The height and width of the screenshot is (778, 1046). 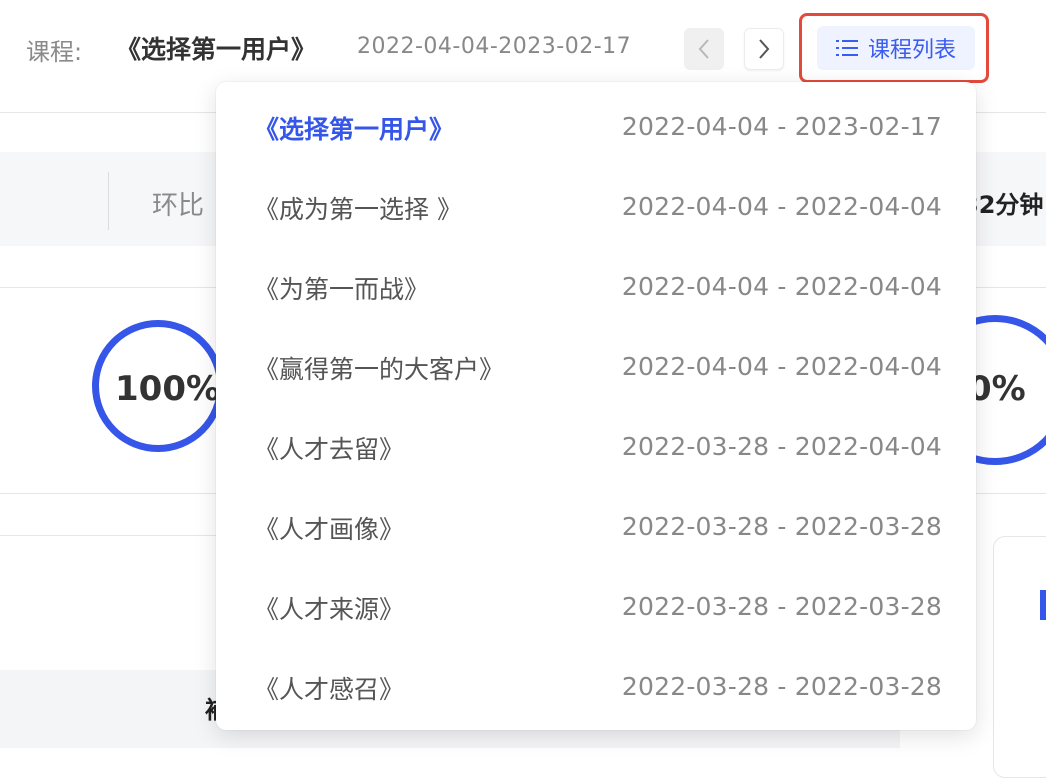 What do you see at coordinates (596, 690) in the screenshot?
I see `course-list-item: 《人才感召》 2022-03-28 - 2022-03-28` at bounding box center [596, 690].